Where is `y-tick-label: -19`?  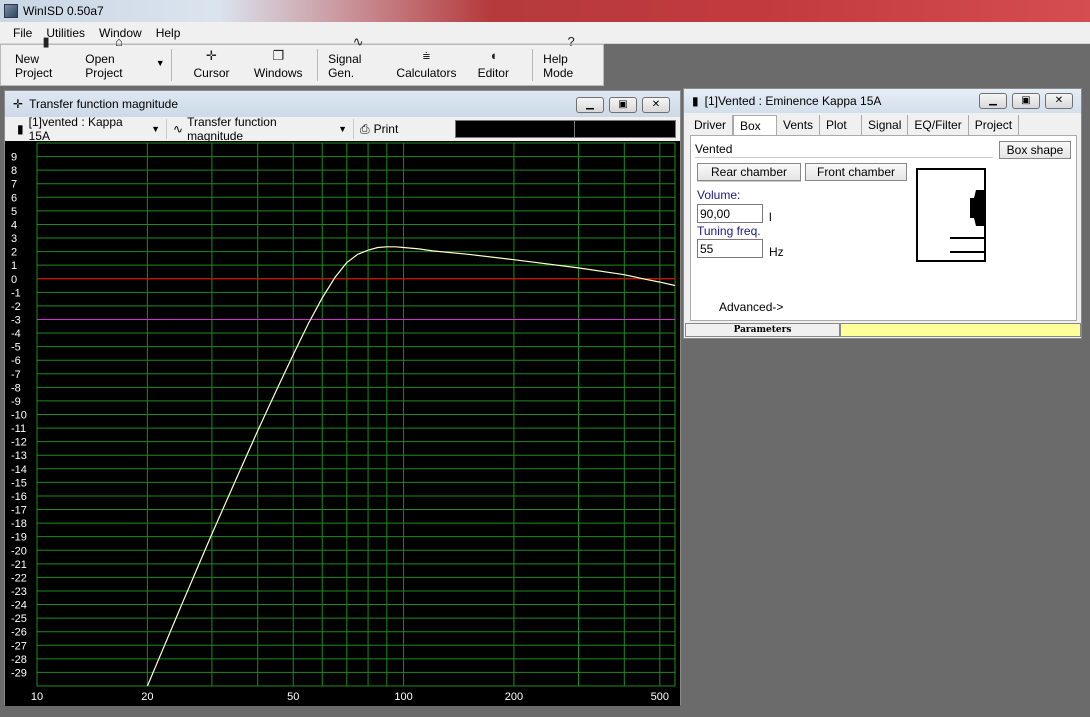
y-tick-label: -19 is located at coordinates (19, 538).